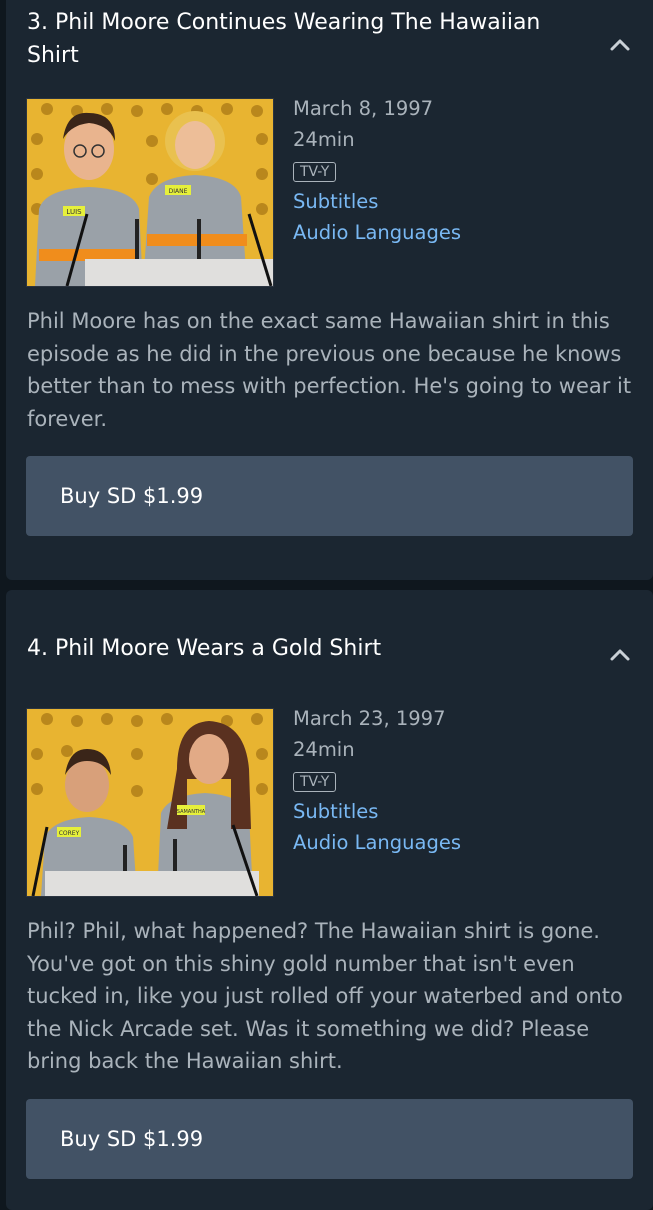 This screenshot has width=653, height=1210. What do you see at coordinates (178, 191) in the screenshot?
I see `name-tag-text: DIANE` at bounding box center [178, 191].